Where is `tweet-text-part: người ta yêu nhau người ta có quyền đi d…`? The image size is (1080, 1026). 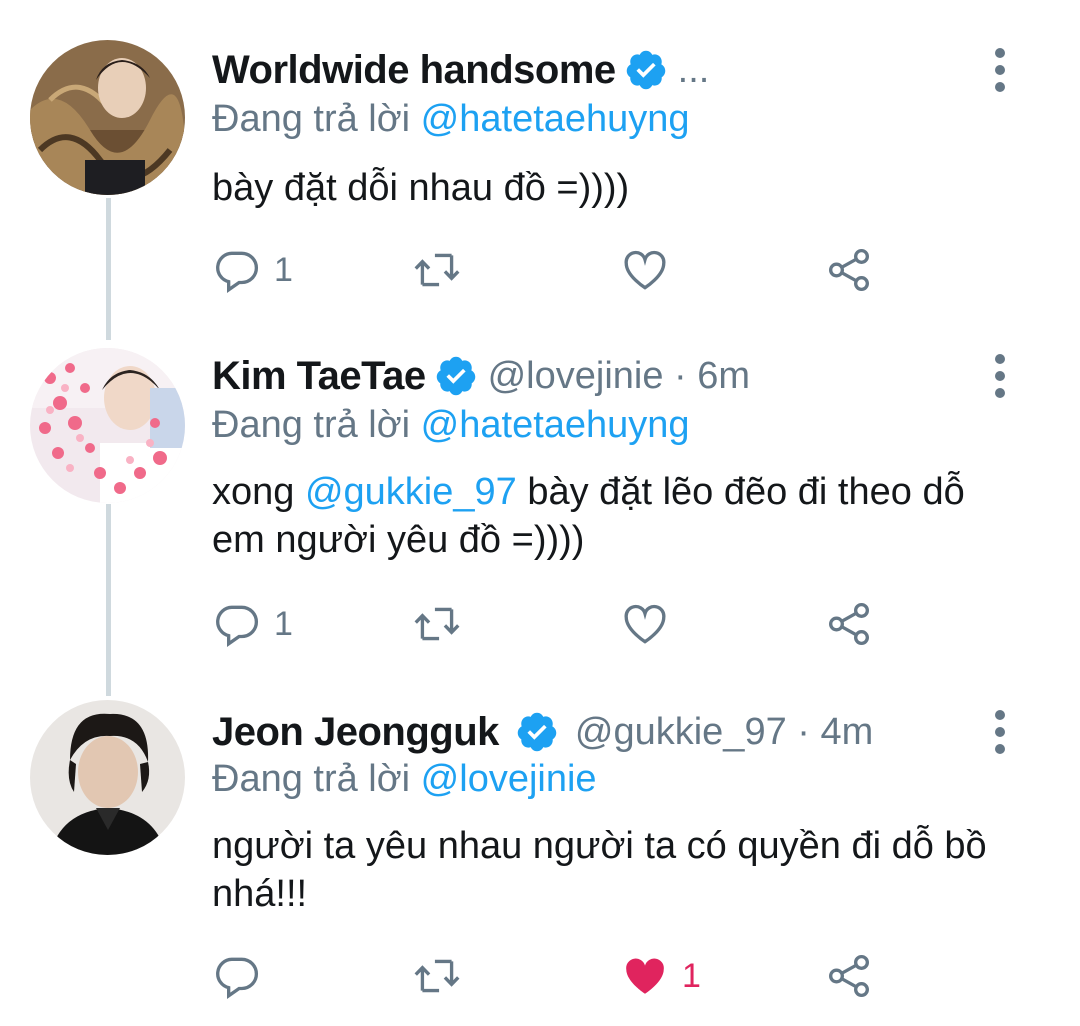
tweet-text-part: người ta yêu nhau người ta có quyền đi d… is located at coordinates (599, 870).